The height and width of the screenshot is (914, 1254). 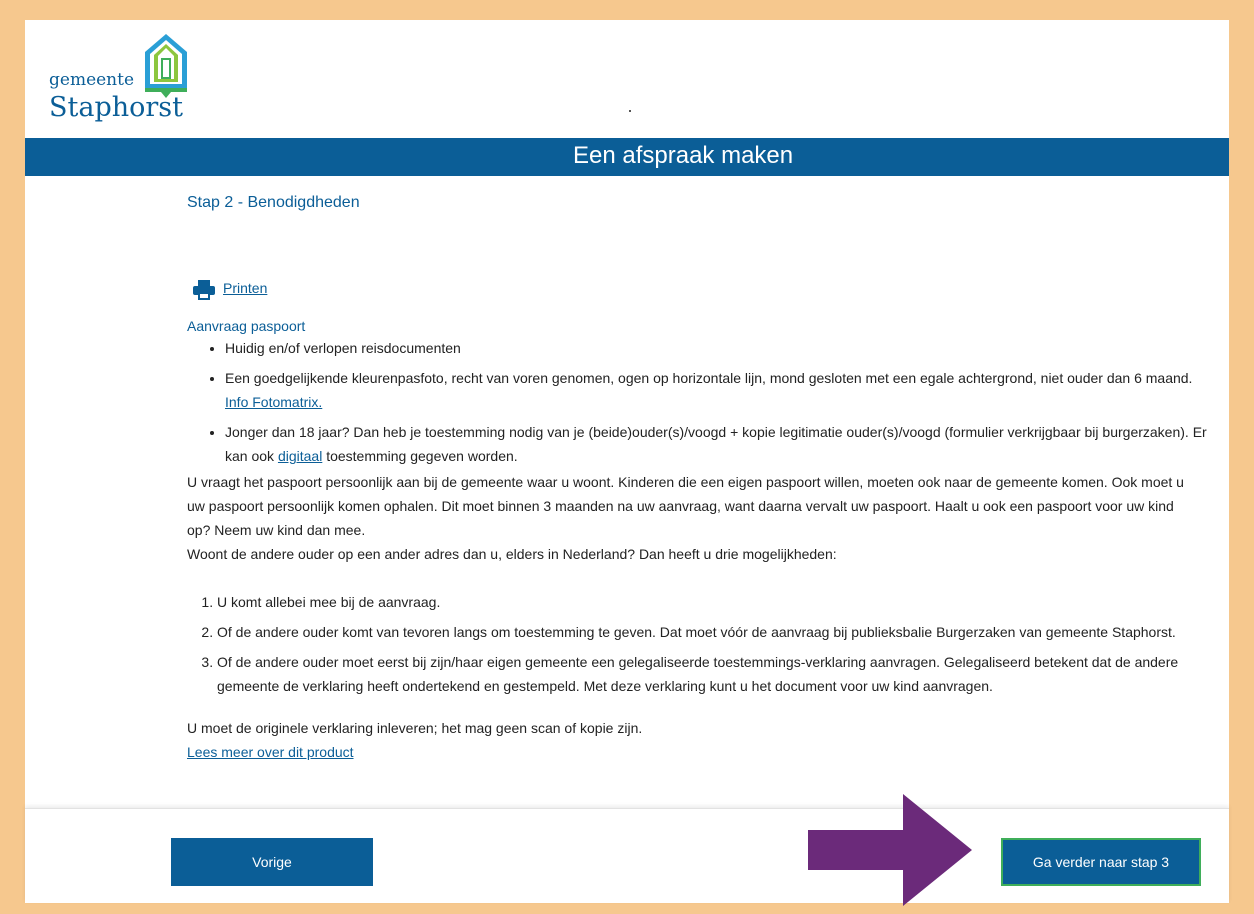 I want to click on info-fotomatrix-link: Info Fotomatrix., so click(x=273, y=402).